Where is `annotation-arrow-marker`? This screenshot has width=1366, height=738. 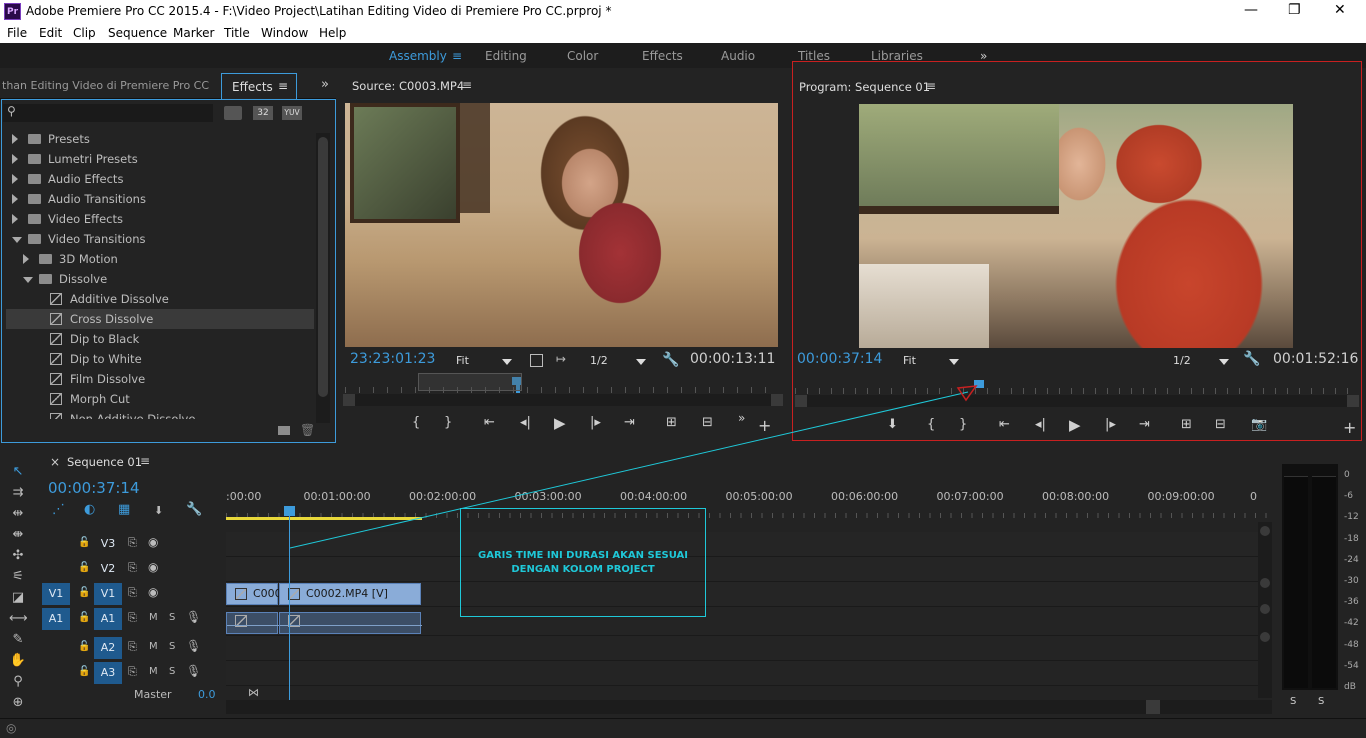
annotation-arrow-marker is located at coordinates (967, 393).